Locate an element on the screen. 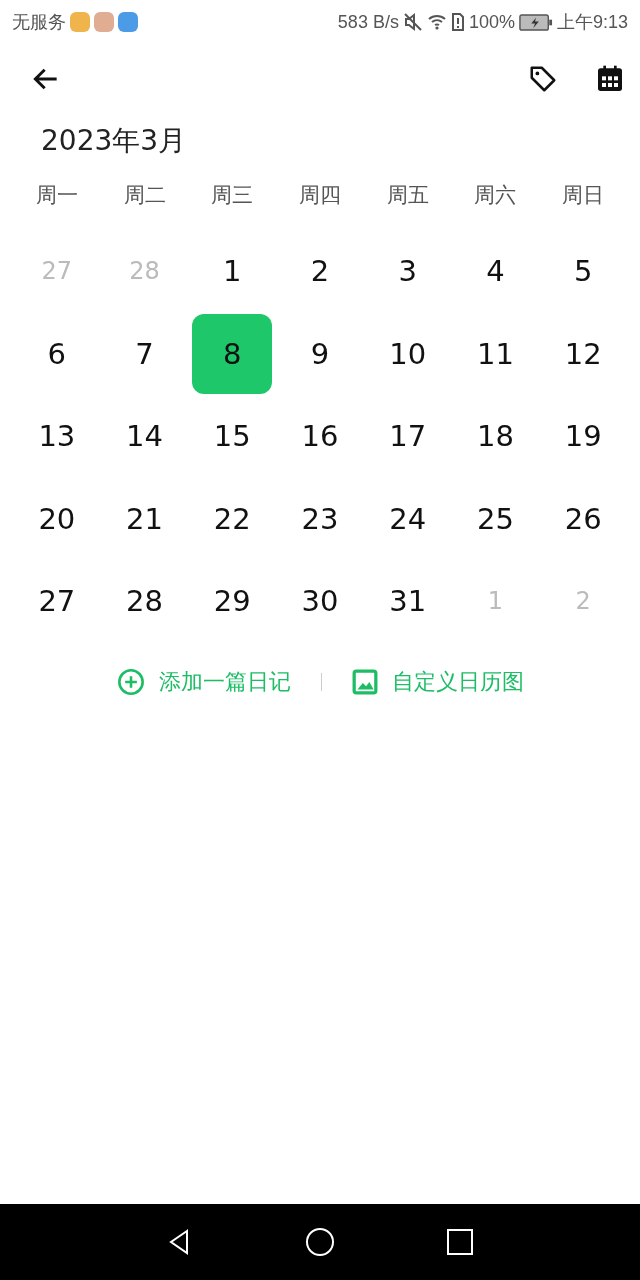  calendar-day: 6 is located at coordinates (56, 353).